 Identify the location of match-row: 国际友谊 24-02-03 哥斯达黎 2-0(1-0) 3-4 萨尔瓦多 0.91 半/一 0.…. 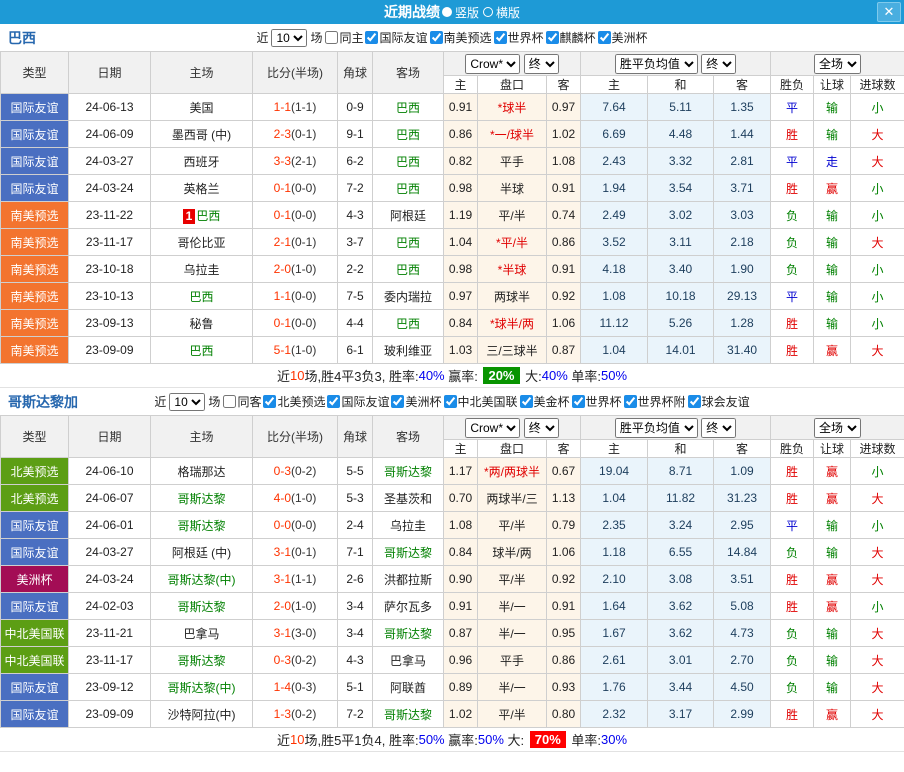
(452, 606).